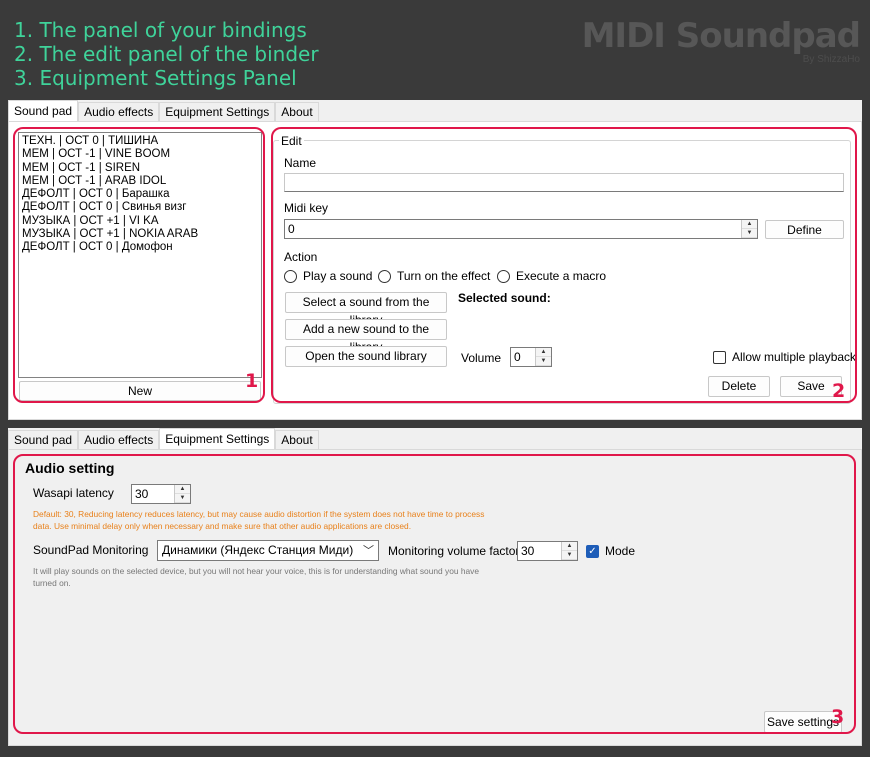 The image size is (870, 757). Describe the element at coordinates (839, 391) in the screenshot. I see `marker-2: 2` at that location.